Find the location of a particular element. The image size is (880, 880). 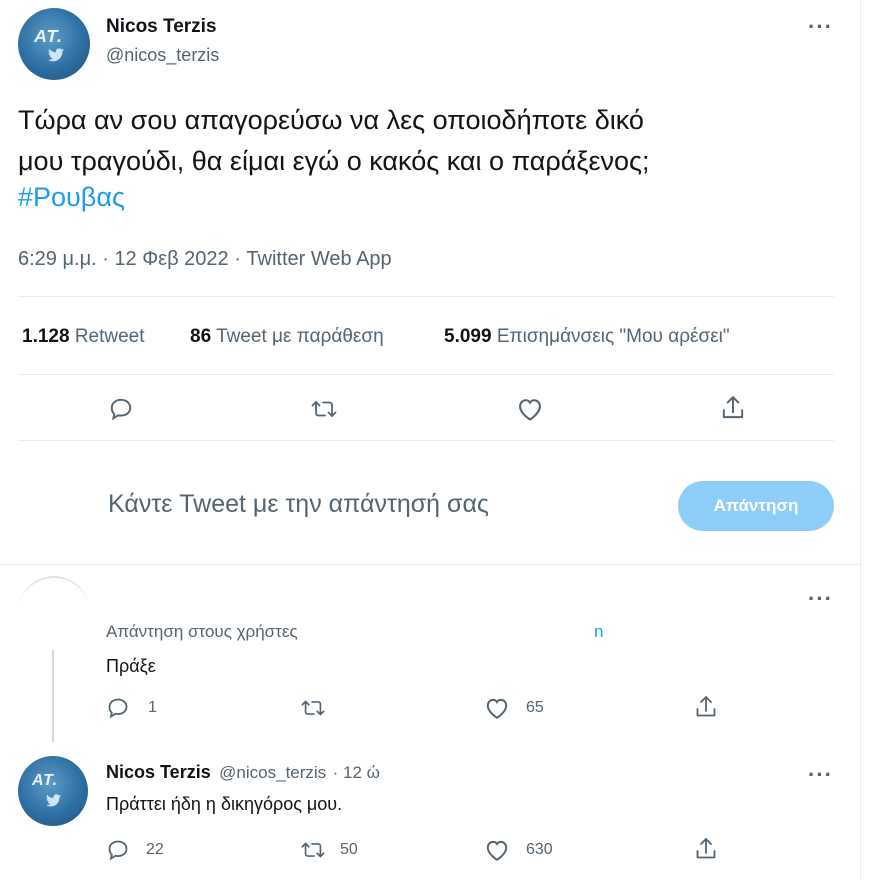

reply-count: 22 is located at coordinates (155, 849).